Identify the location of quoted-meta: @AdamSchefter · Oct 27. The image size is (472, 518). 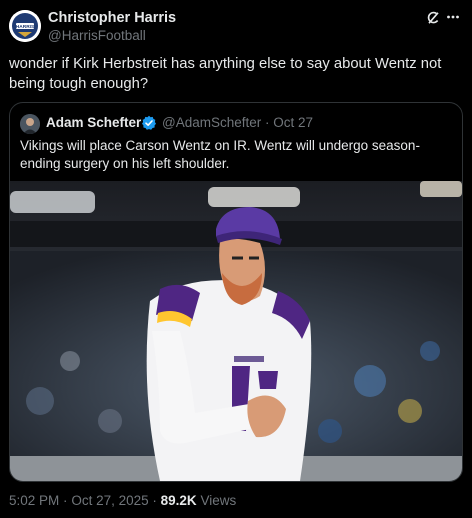
(237, 122).